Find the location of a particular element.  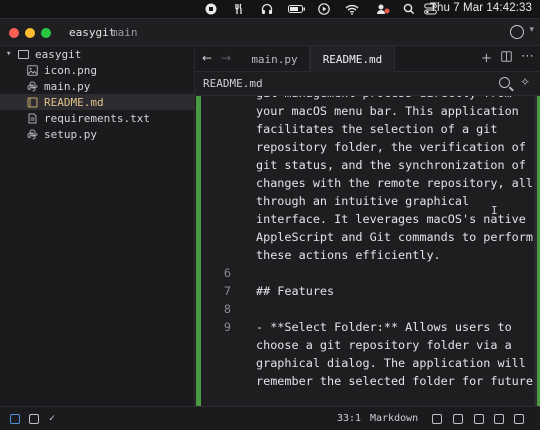

line-text: interface. It leverages macOS's native is located at coordinates (391, 219).